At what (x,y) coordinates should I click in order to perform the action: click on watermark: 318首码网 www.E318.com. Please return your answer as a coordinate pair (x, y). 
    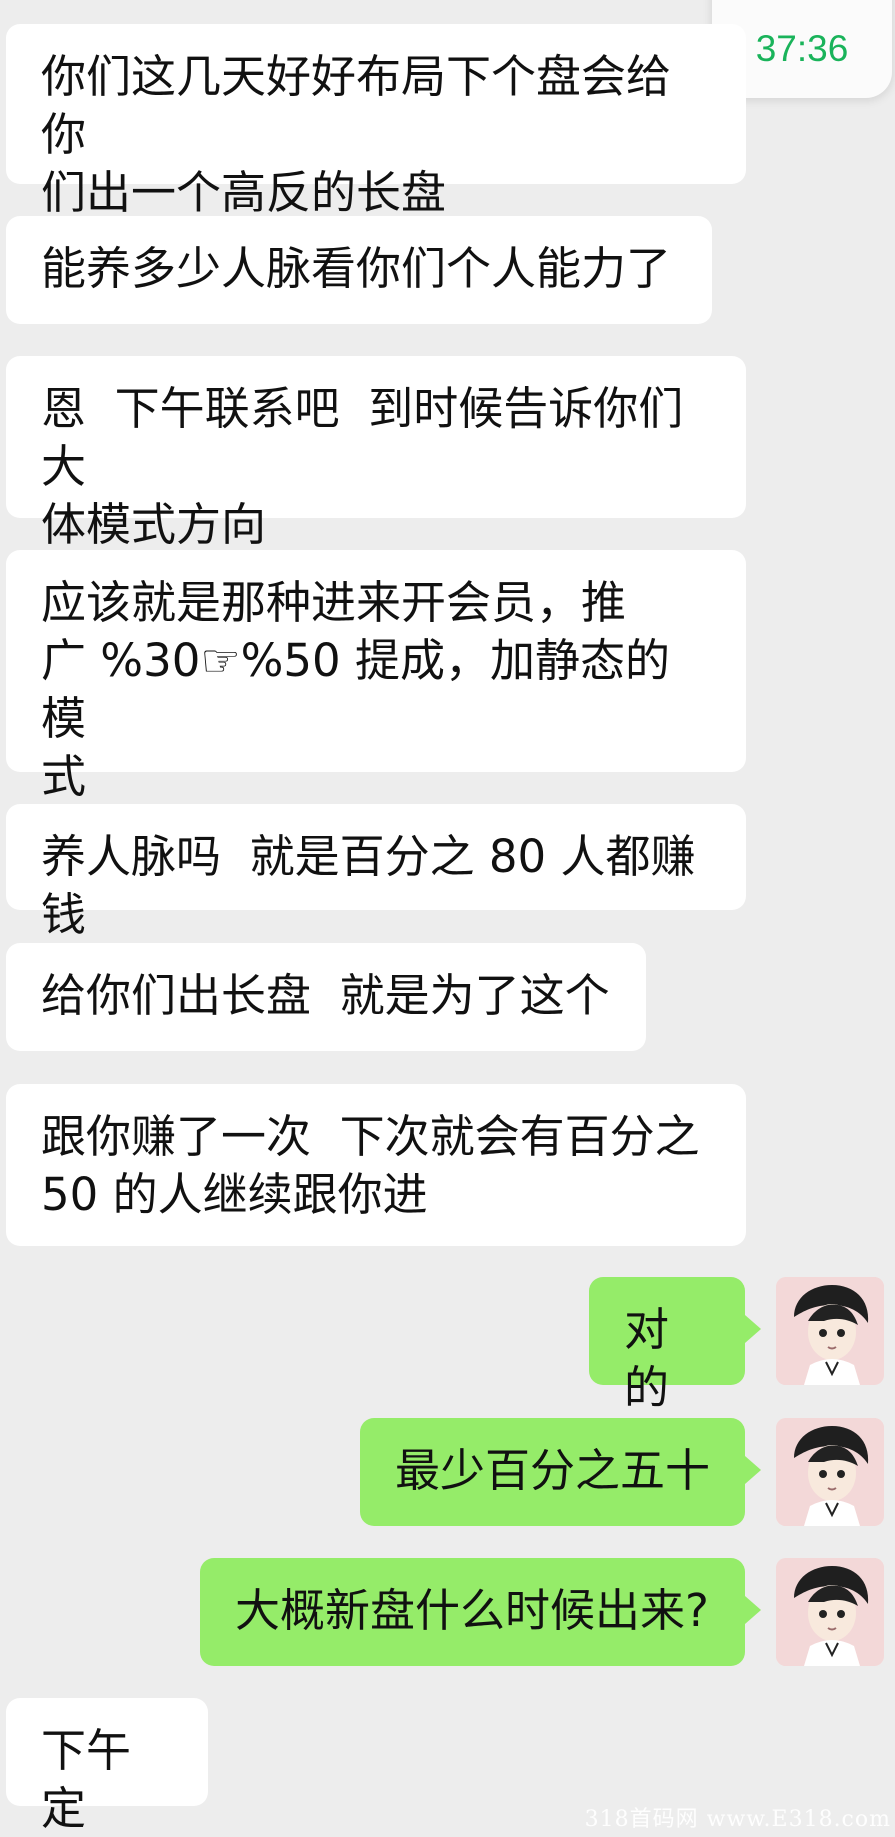
    Looking at the image, I should click on (737, 1819).